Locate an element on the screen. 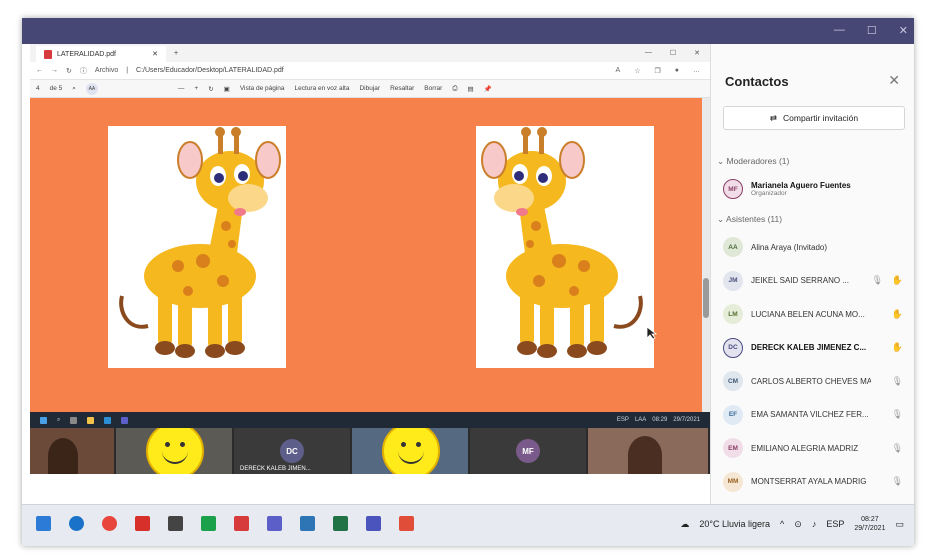  attendees-section: ⌄ Asistentes (11) is located at coordinates (749, 219).